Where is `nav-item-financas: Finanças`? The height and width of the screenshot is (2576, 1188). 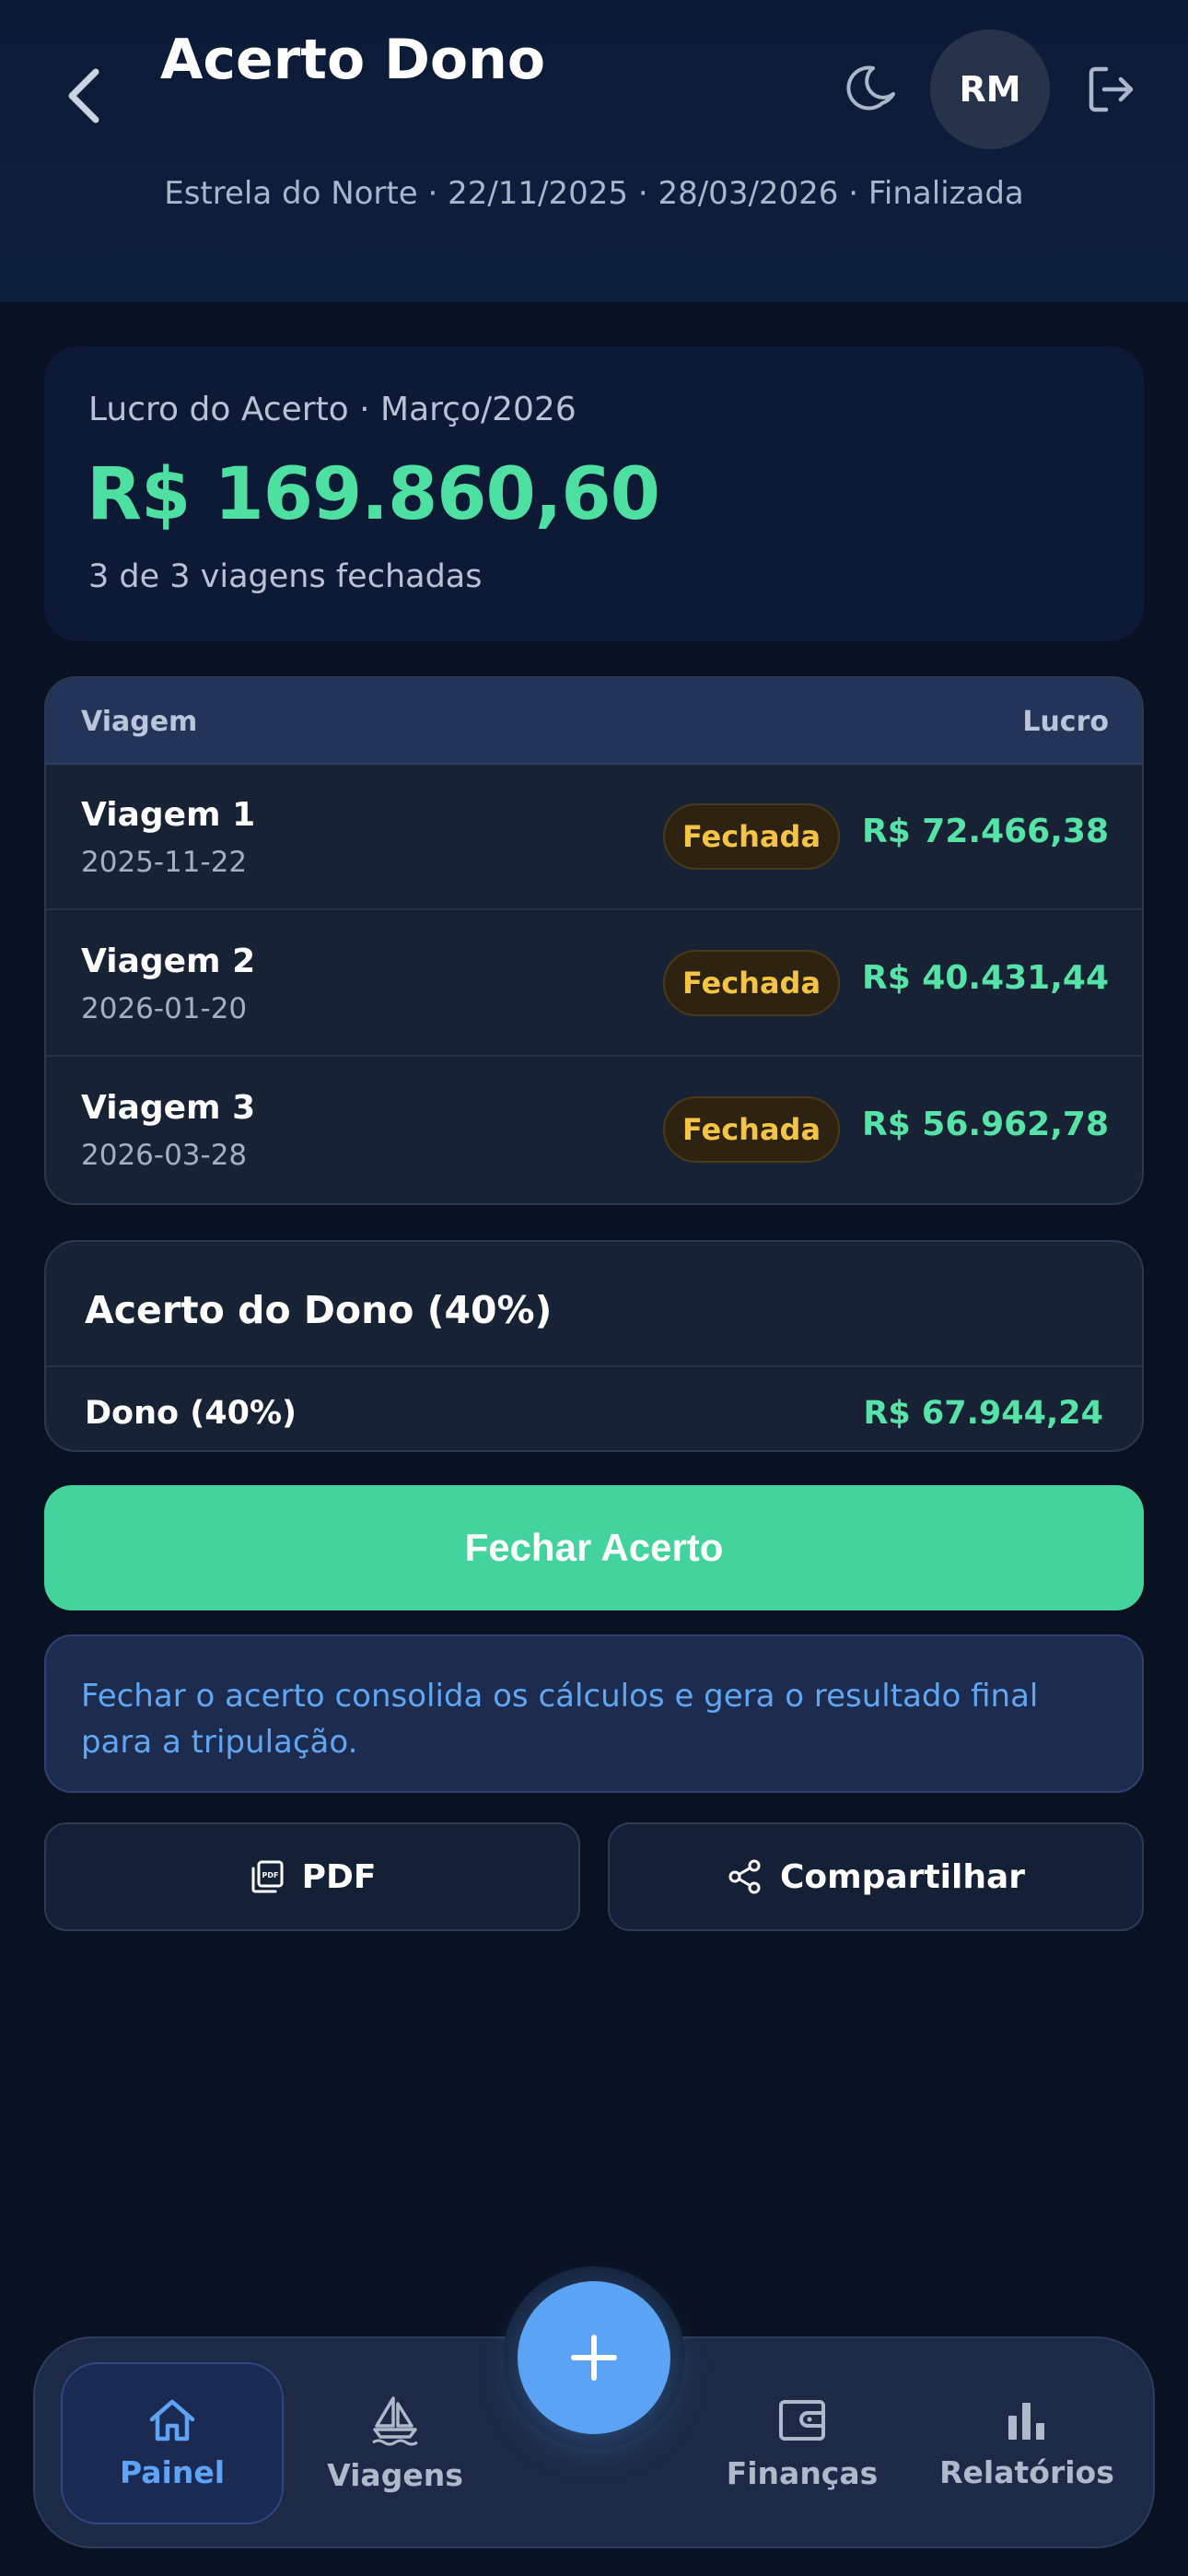
nav-item-financas: Finanças is located at coordinates (802, 2443).